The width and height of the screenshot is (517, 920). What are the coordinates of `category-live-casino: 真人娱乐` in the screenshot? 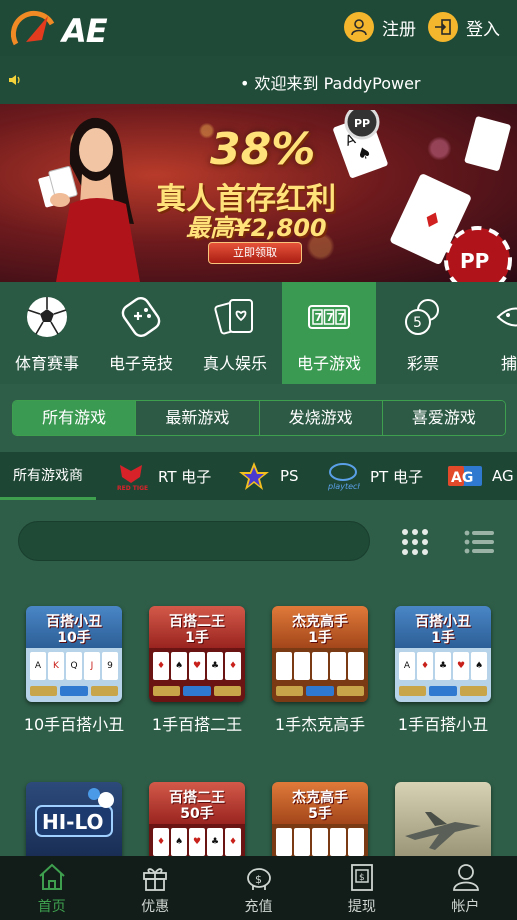 It's located at (235, 333).